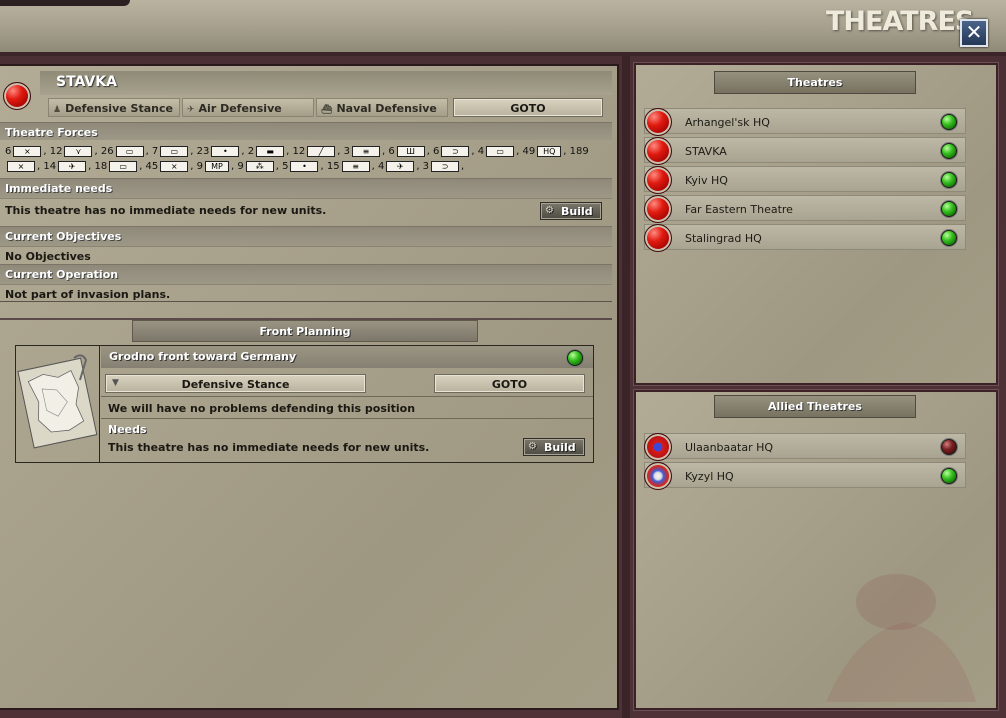  I want to click on unit-count: 18, so click(101, 166).